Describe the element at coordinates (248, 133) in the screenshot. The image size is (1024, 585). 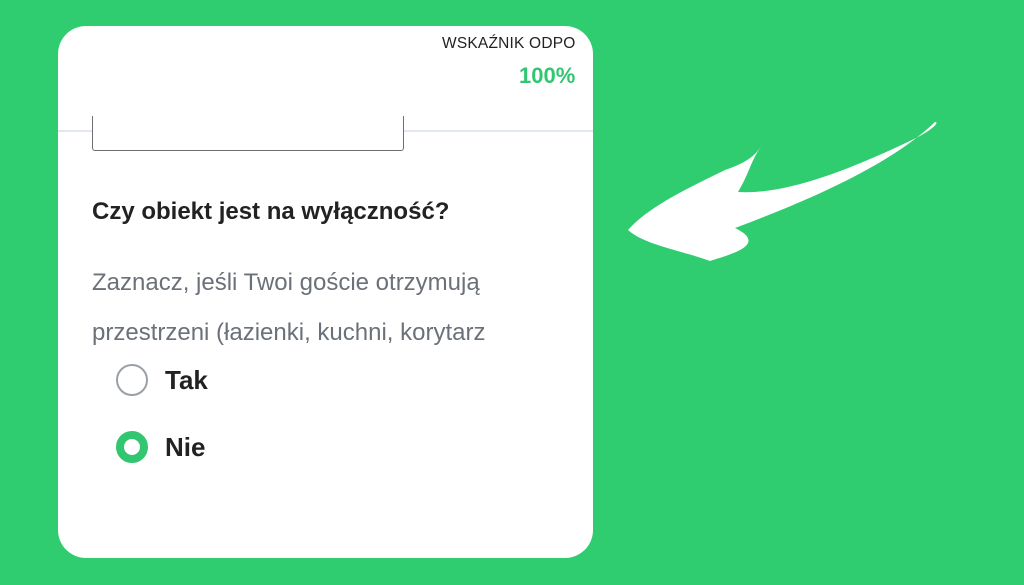
I see `previous-text-input` at that location.